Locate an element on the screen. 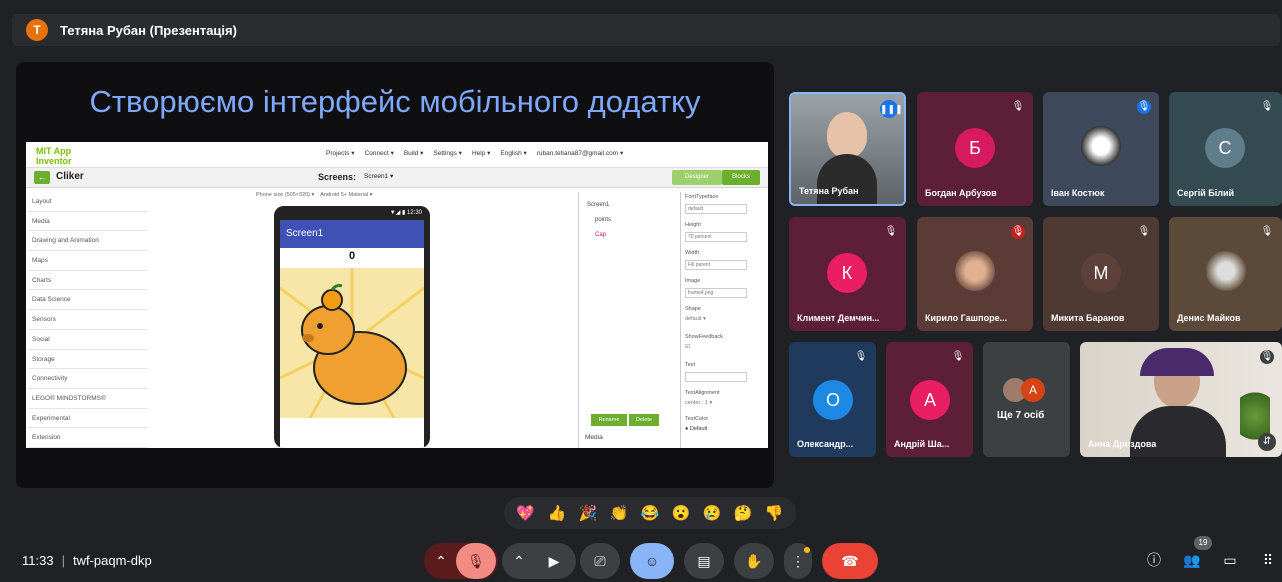 This screenshot has height=582, width=1282. ai-screens: Screens: Screen1 ▾ is located at coordinates (355, 177).